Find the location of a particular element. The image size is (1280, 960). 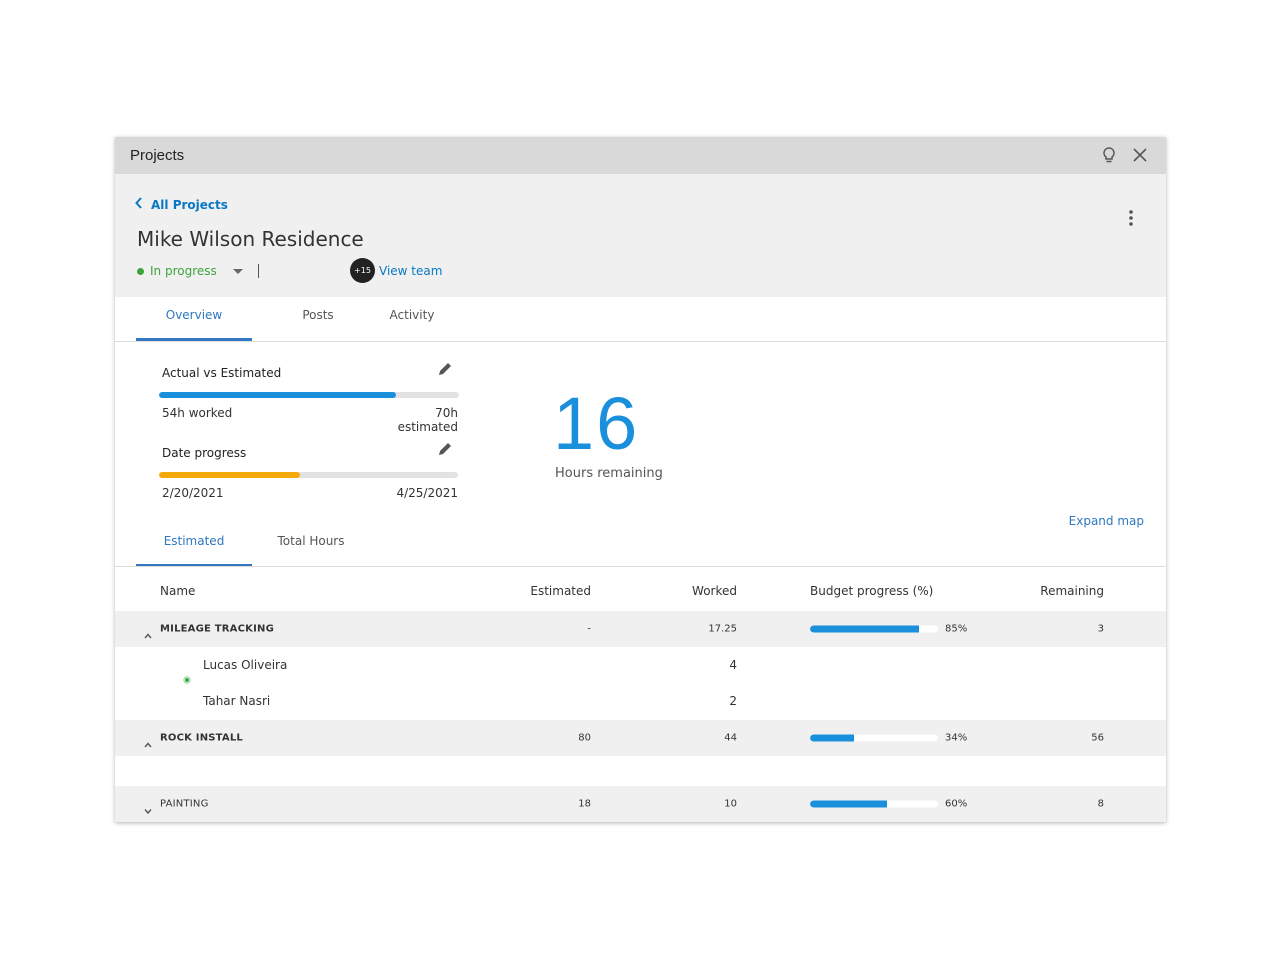

table-row-member: Lucas Oliveira 4 is located at coordinates (640, 665).